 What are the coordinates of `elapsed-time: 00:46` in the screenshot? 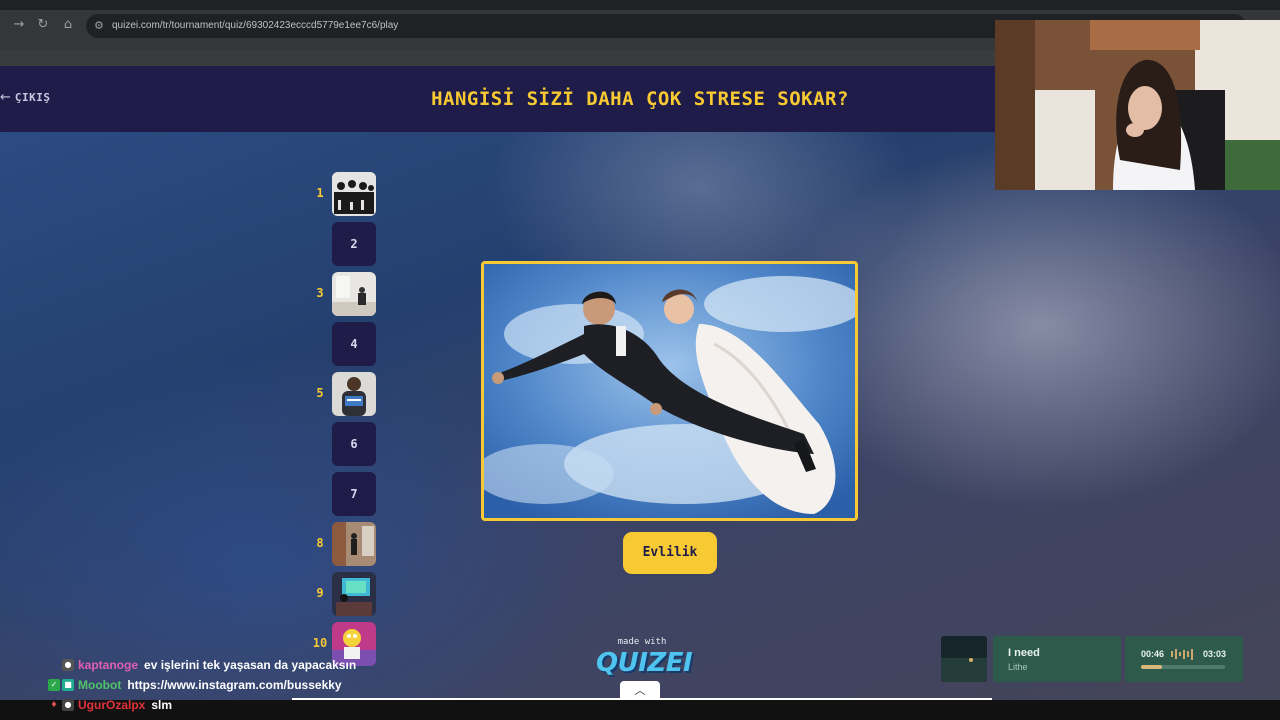 It's located at (1153, 654).